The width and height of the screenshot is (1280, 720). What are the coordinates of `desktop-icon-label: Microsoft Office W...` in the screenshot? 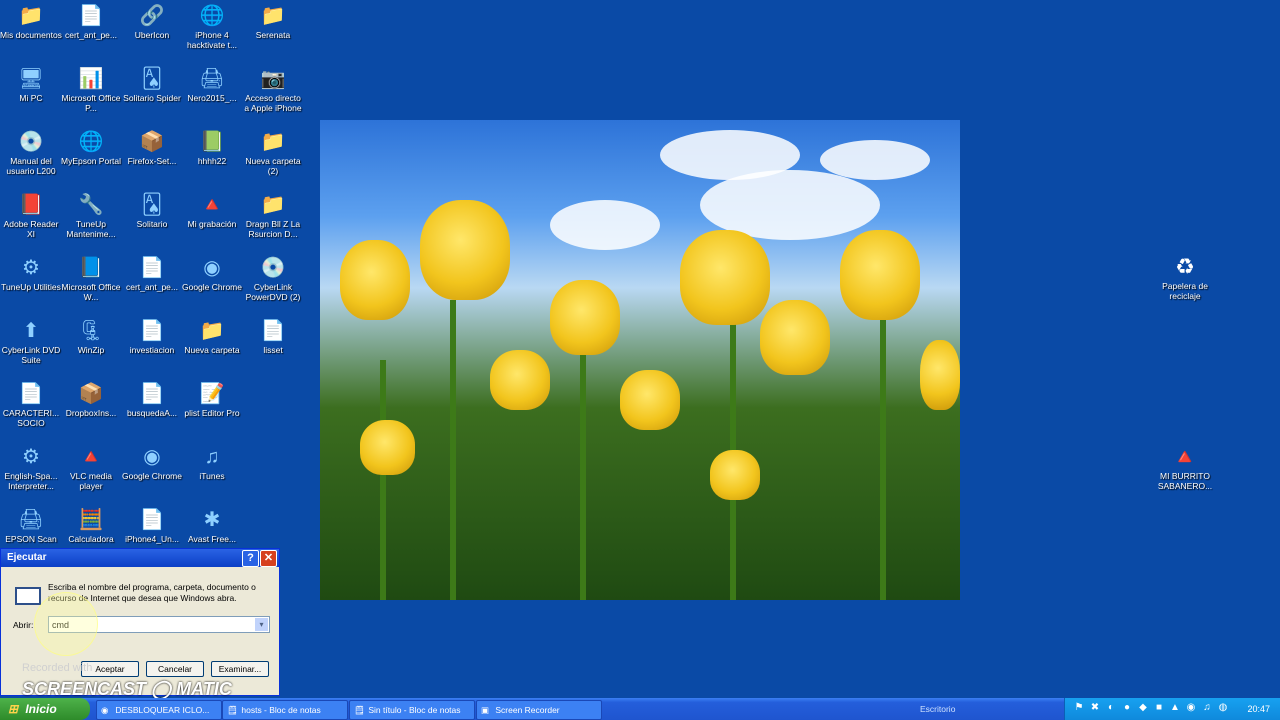 It's located at (91, 292).